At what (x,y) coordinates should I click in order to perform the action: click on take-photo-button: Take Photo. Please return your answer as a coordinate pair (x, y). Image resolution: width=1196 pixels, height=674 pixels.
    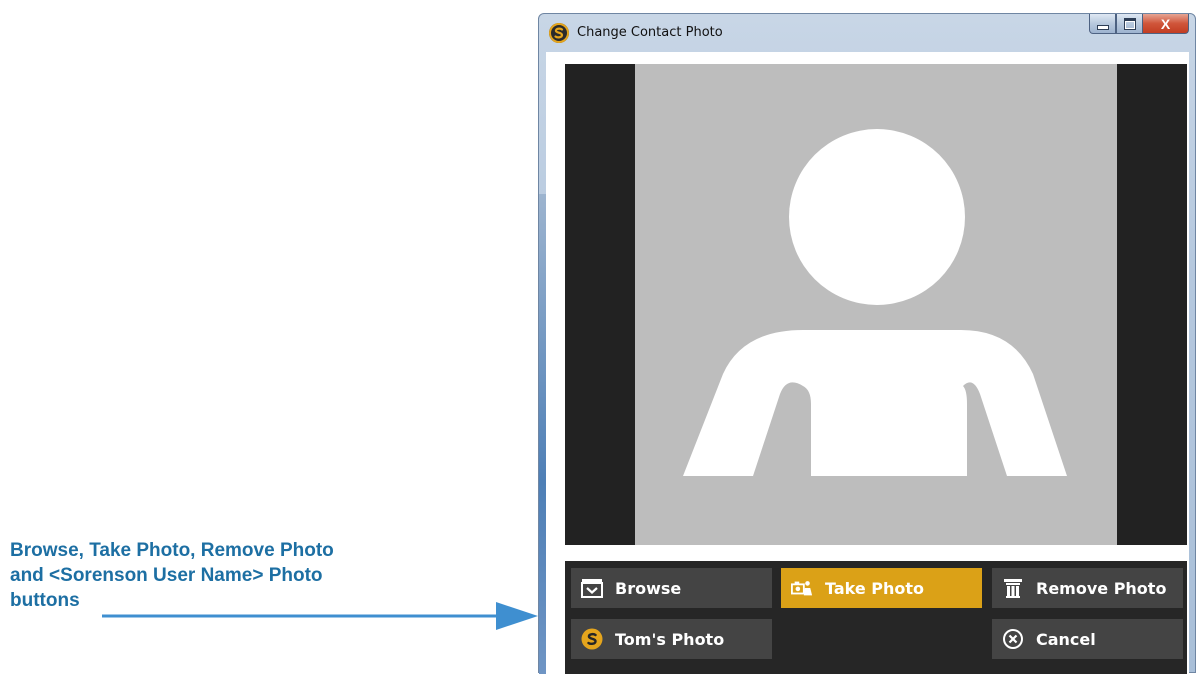
    Looking at the image, I should click on (881, 588).